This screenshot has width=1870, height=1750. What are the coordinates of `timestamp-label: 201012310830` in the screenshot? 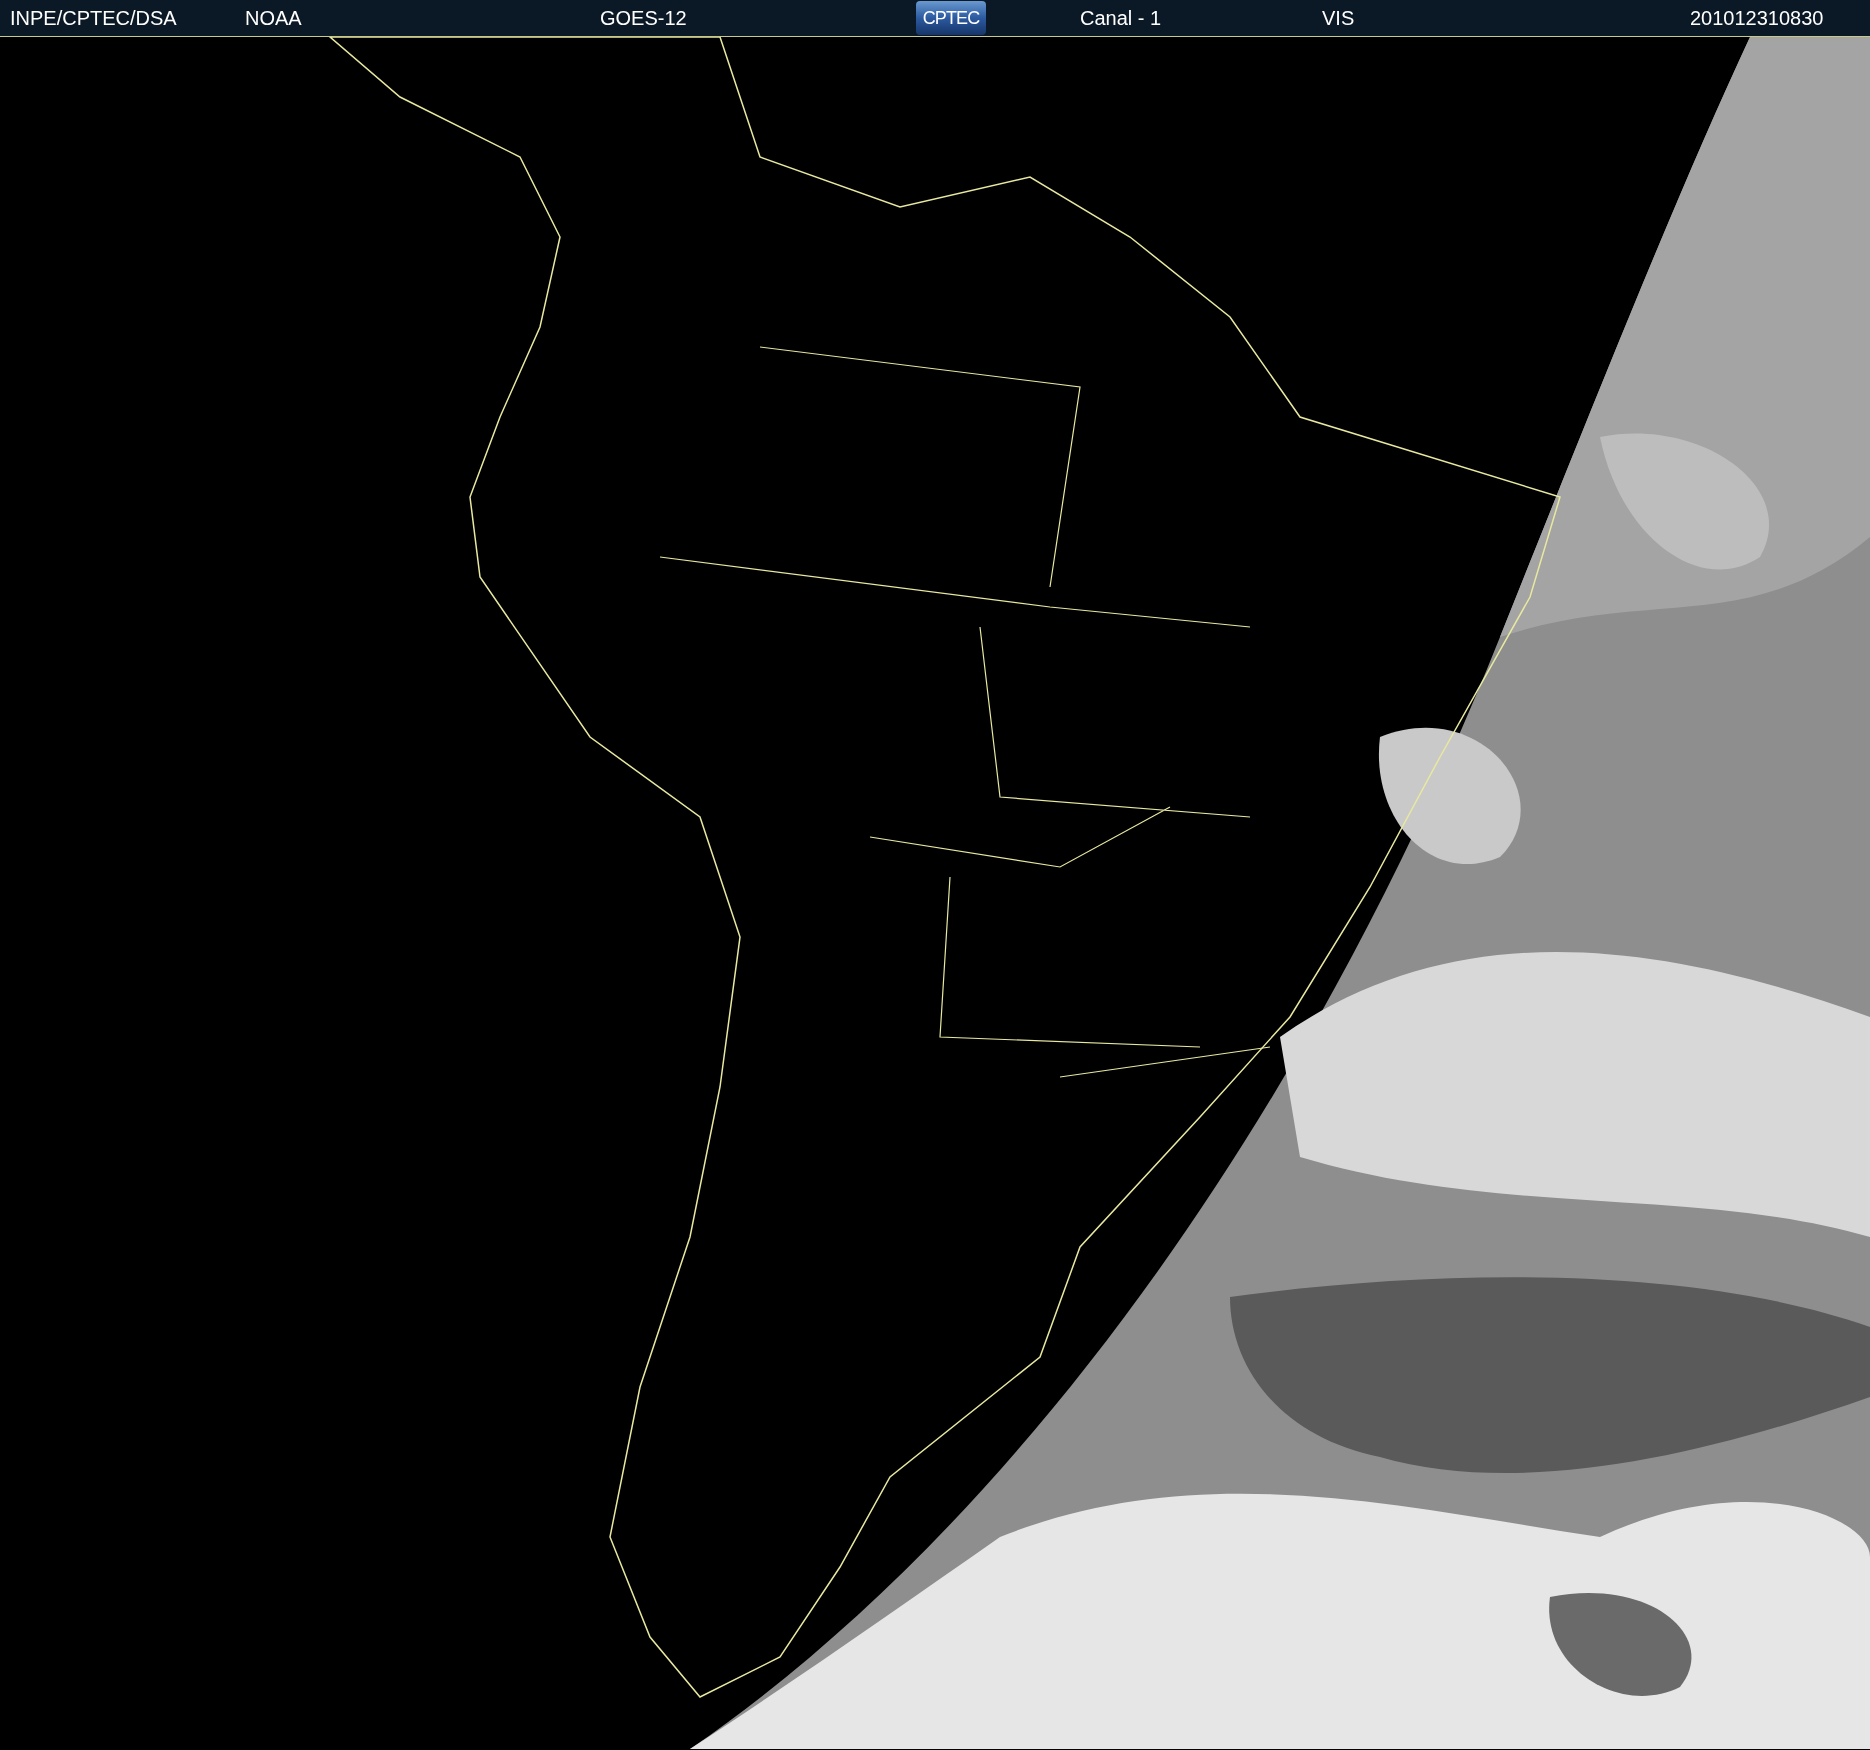 It's located at (1757, 18).